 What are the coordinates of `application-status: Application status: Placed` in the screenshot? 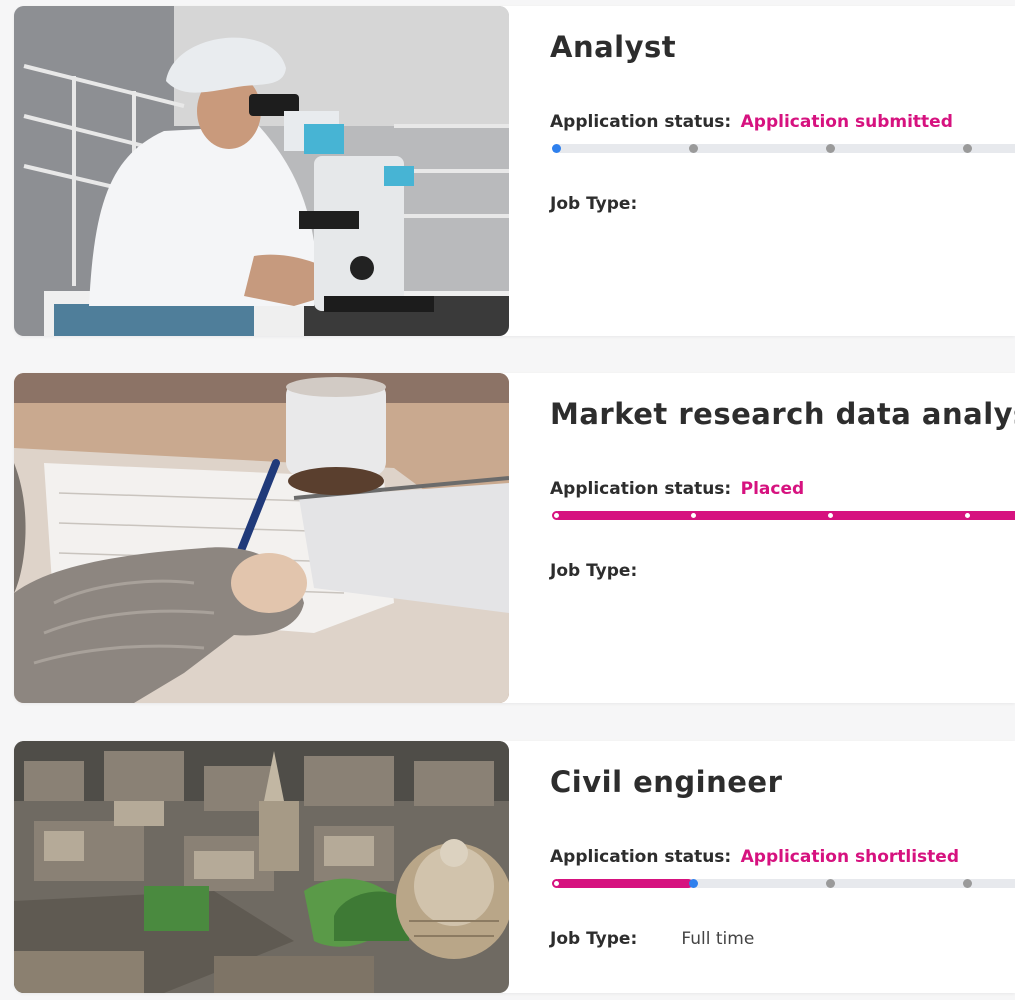 It's located at (677, 489).